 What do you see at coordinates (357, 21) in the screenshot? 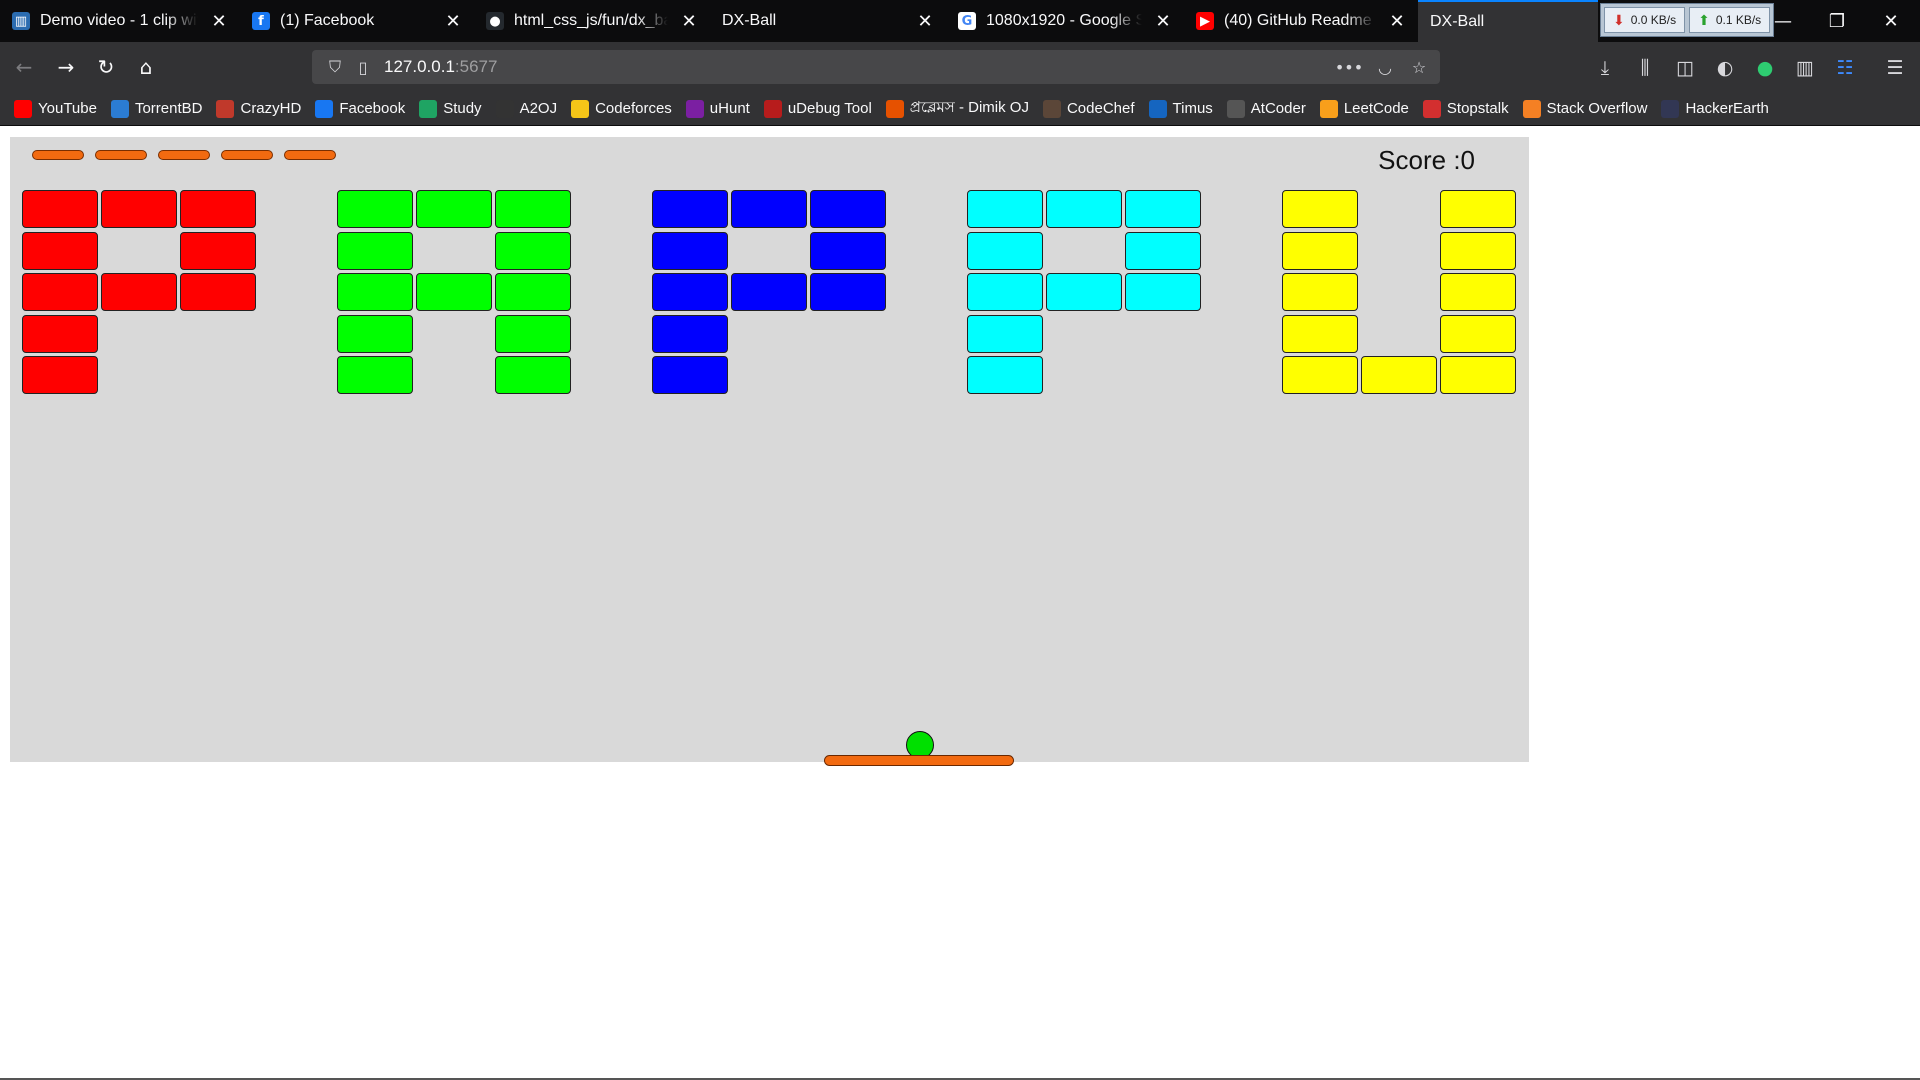
I see `tab-2: f (1) Facebook ✕` at bounding box center [357, 21].